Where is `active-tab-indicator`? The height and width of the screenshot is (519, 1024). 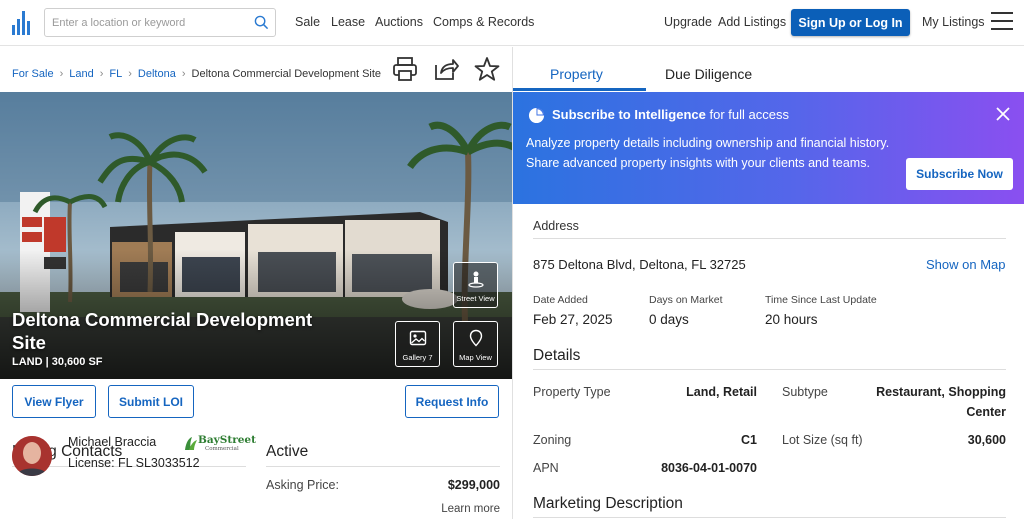
active-tab-indicator is located at coordinates (579, 89).